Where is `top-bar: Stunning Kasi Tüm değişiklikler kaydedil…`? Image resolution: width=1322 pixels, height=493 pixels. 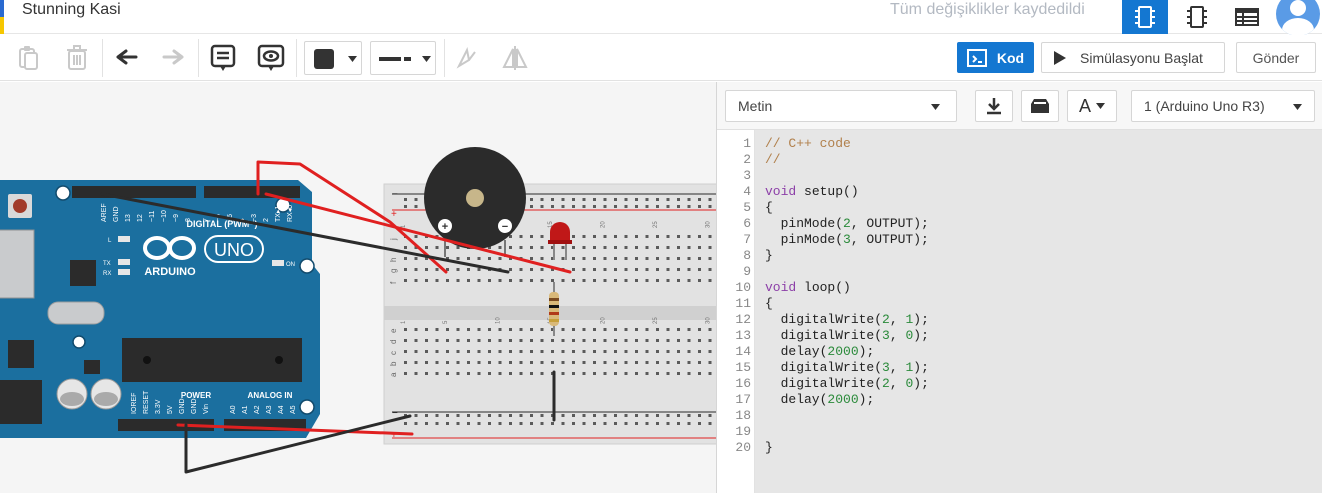 top-bar: Stunning Kasi Tüm değişiklikler kaydedil… is located at coordinates (661, 18).